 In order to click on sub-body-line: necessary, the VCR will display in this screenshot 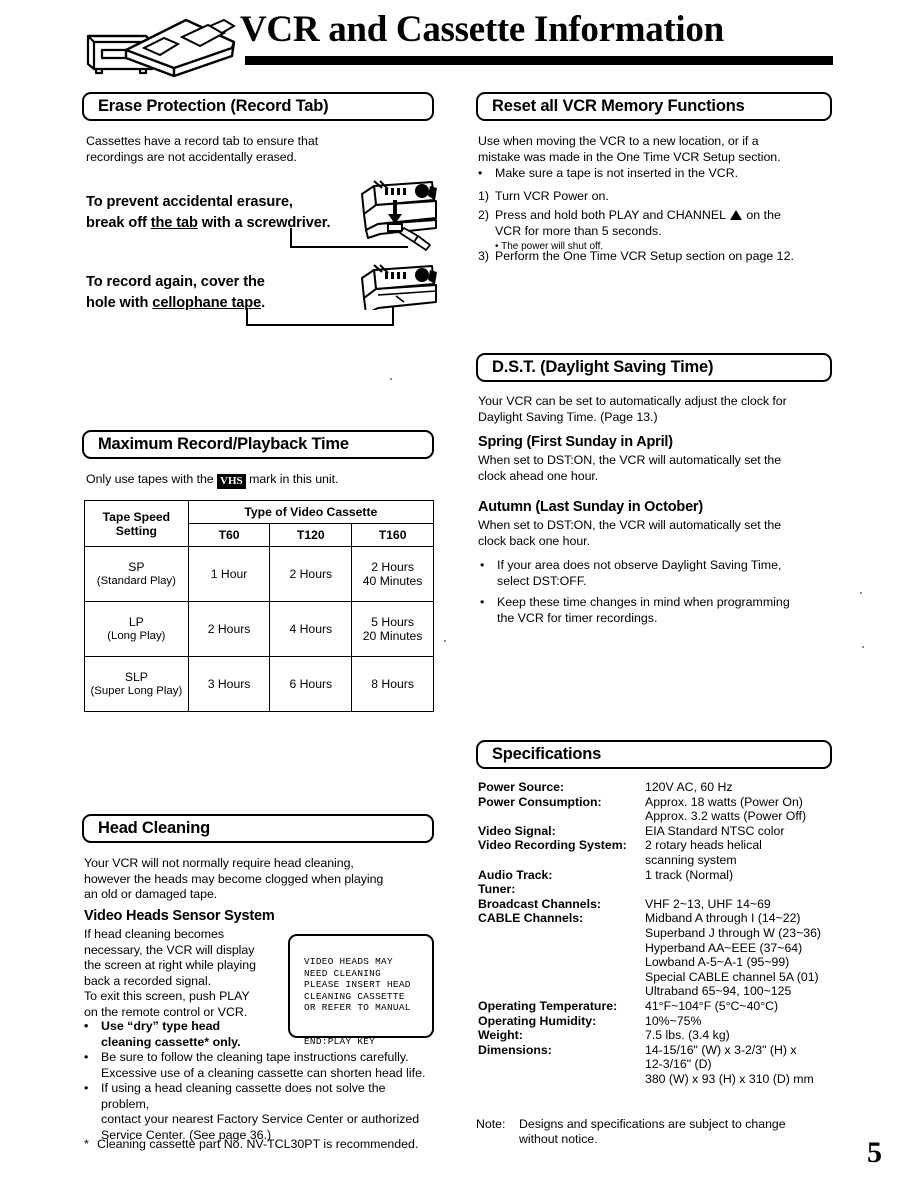, I will do `click(169, 949)`.